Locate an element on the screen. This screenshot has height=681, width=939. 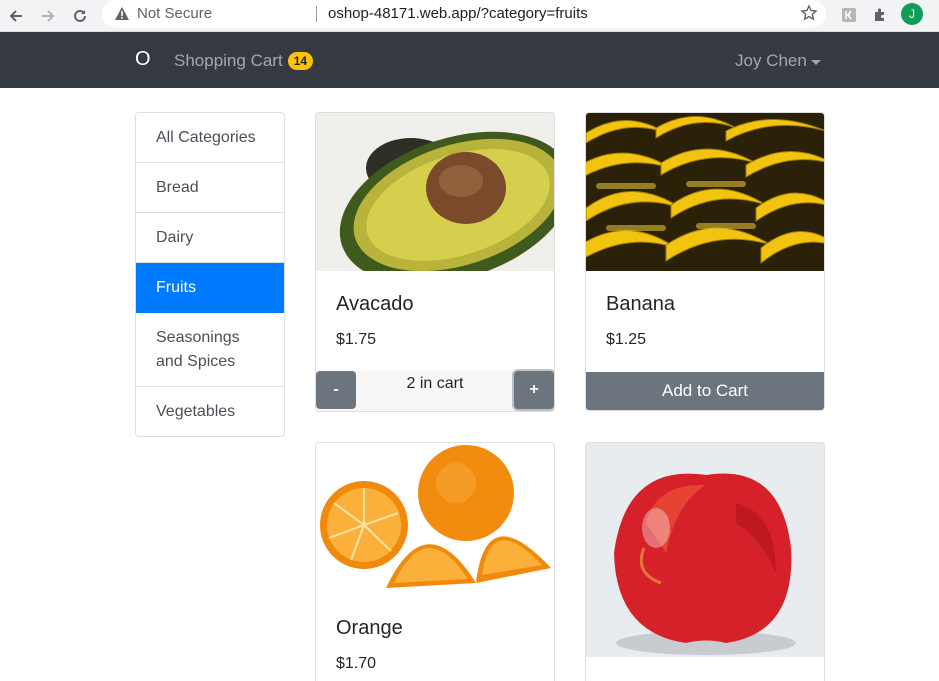
category-item-fruits: Fruits is located at coordinates (210, 288).